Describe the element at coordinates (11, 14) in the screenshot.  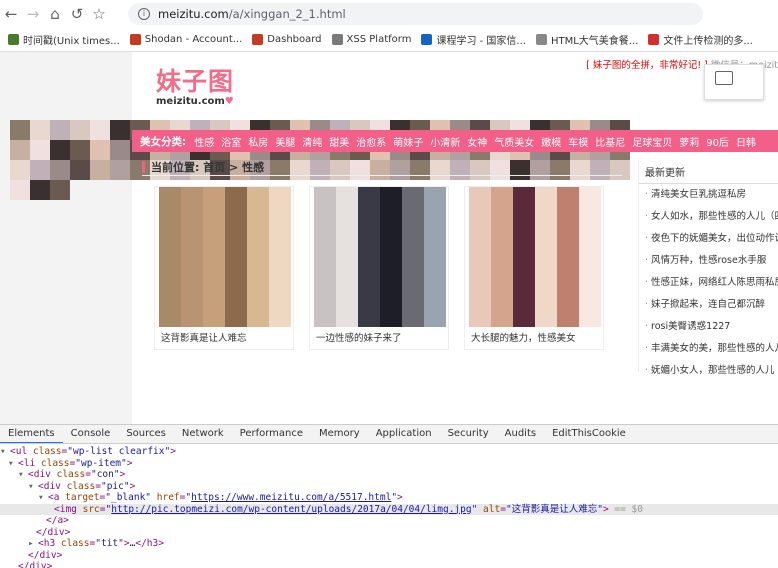
I see `back-icon: ←` at that location.